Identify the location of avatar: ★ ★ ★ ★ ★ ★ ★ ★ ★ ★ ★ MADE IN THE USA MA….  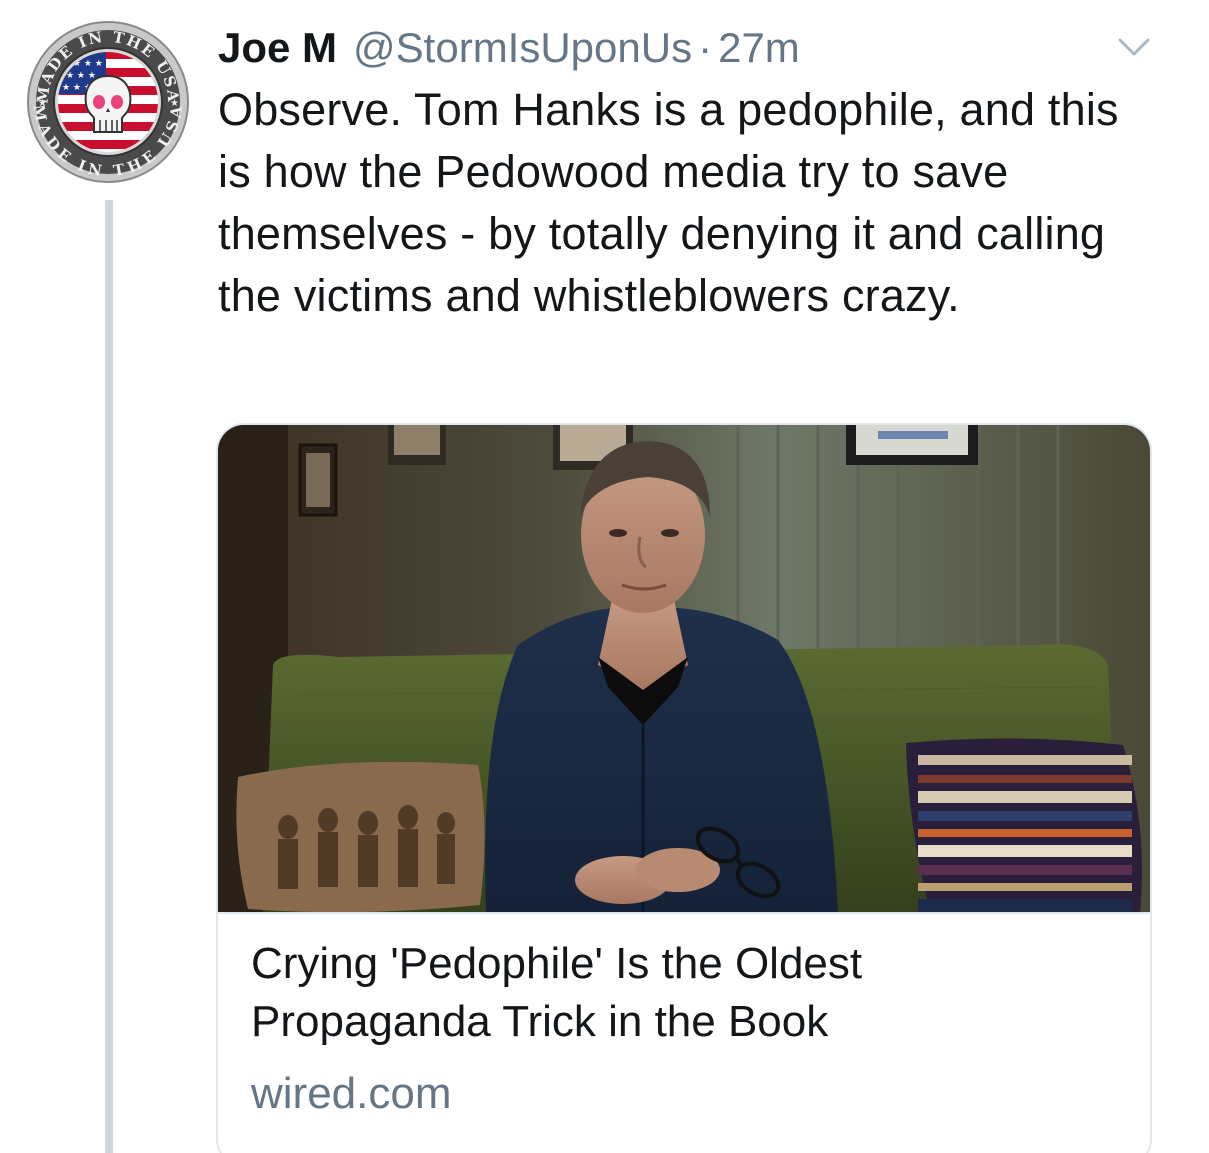
(108, 102).